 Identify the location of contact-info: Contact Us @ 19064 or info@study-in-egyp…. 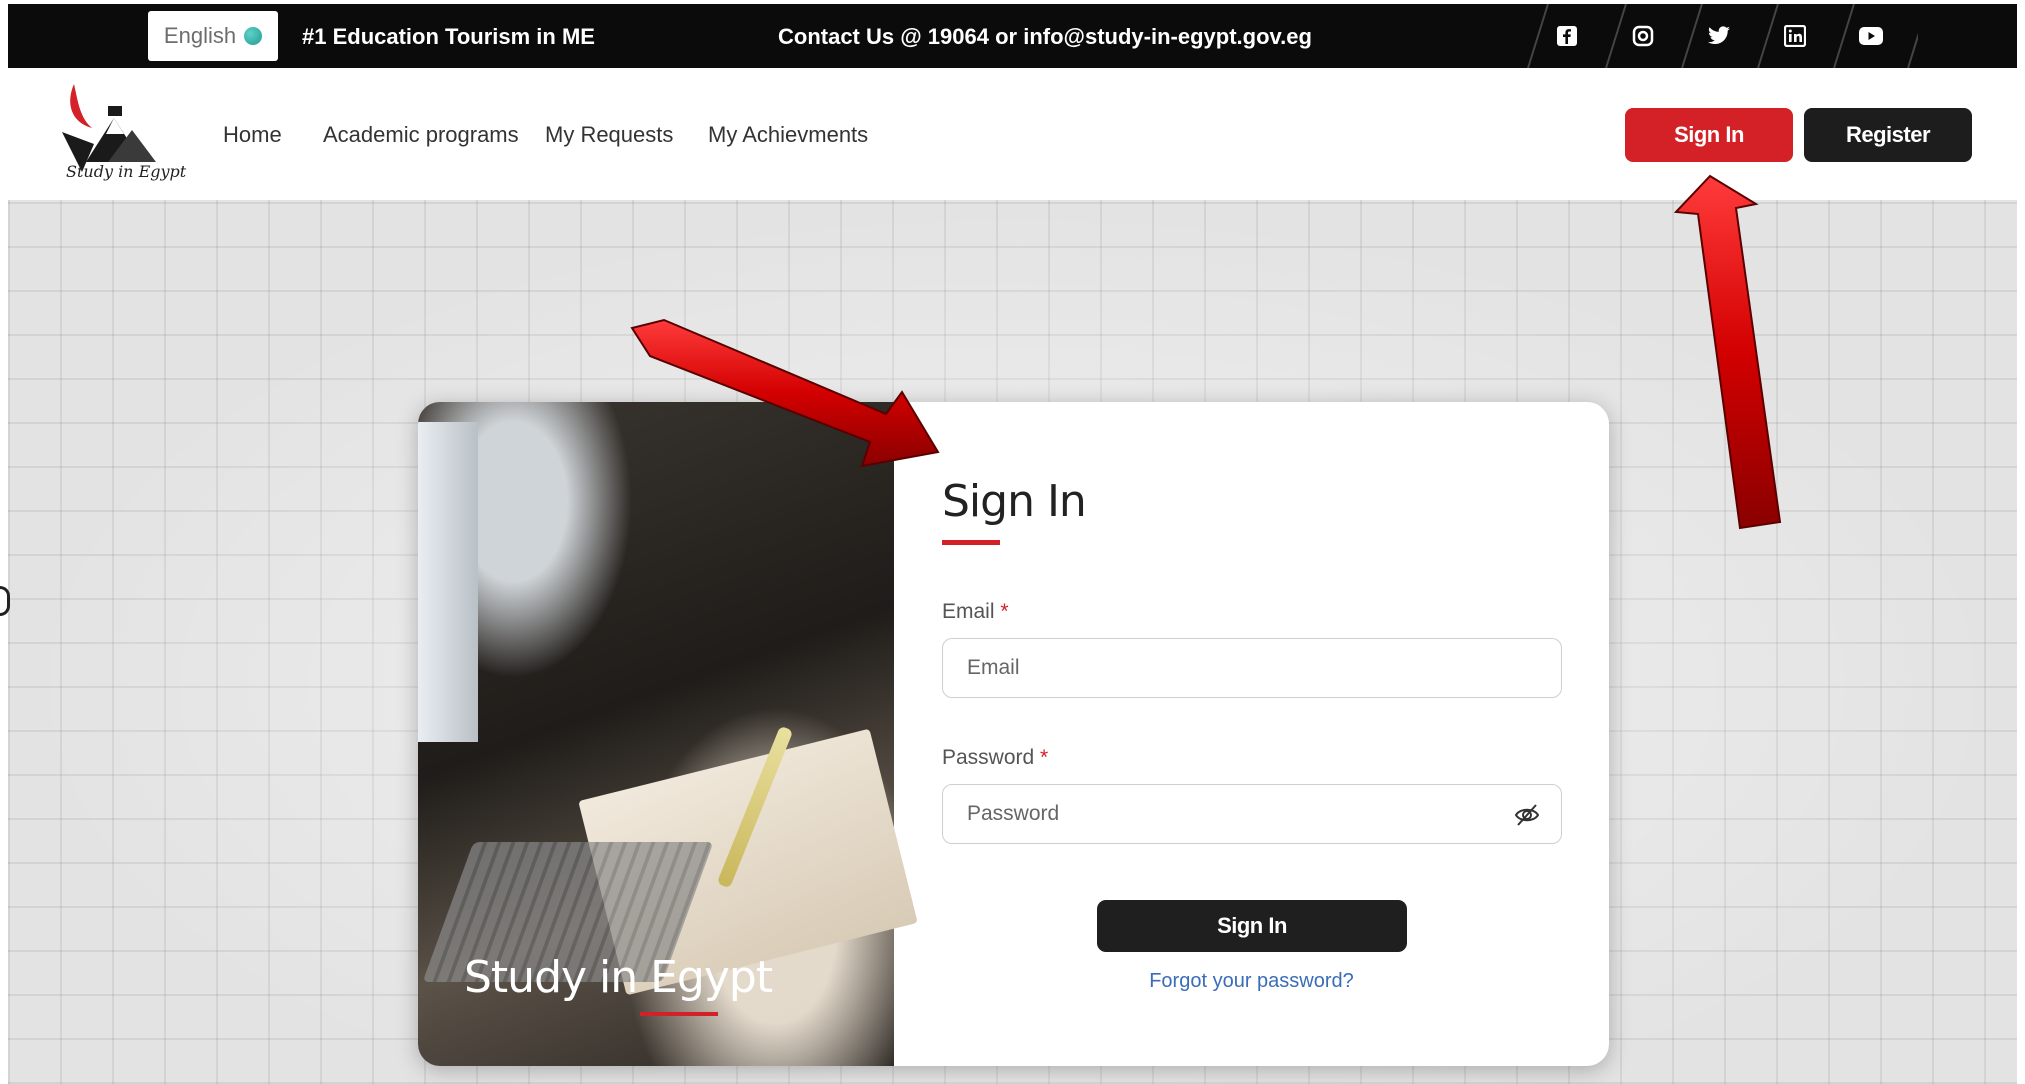
(1045, 36).